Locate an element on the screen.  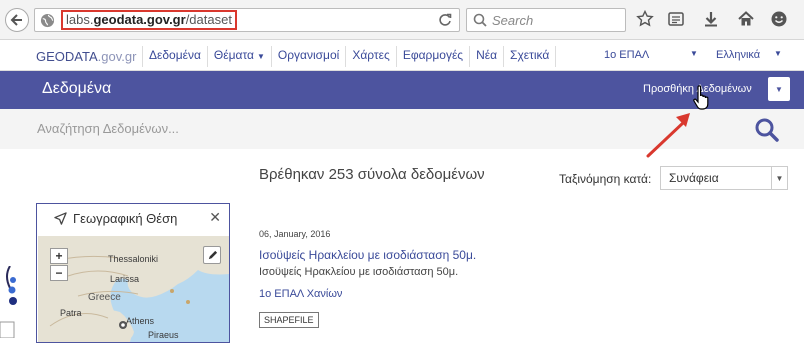
nav-item-data: Δεδομένα is located at coordinates (174, 56).